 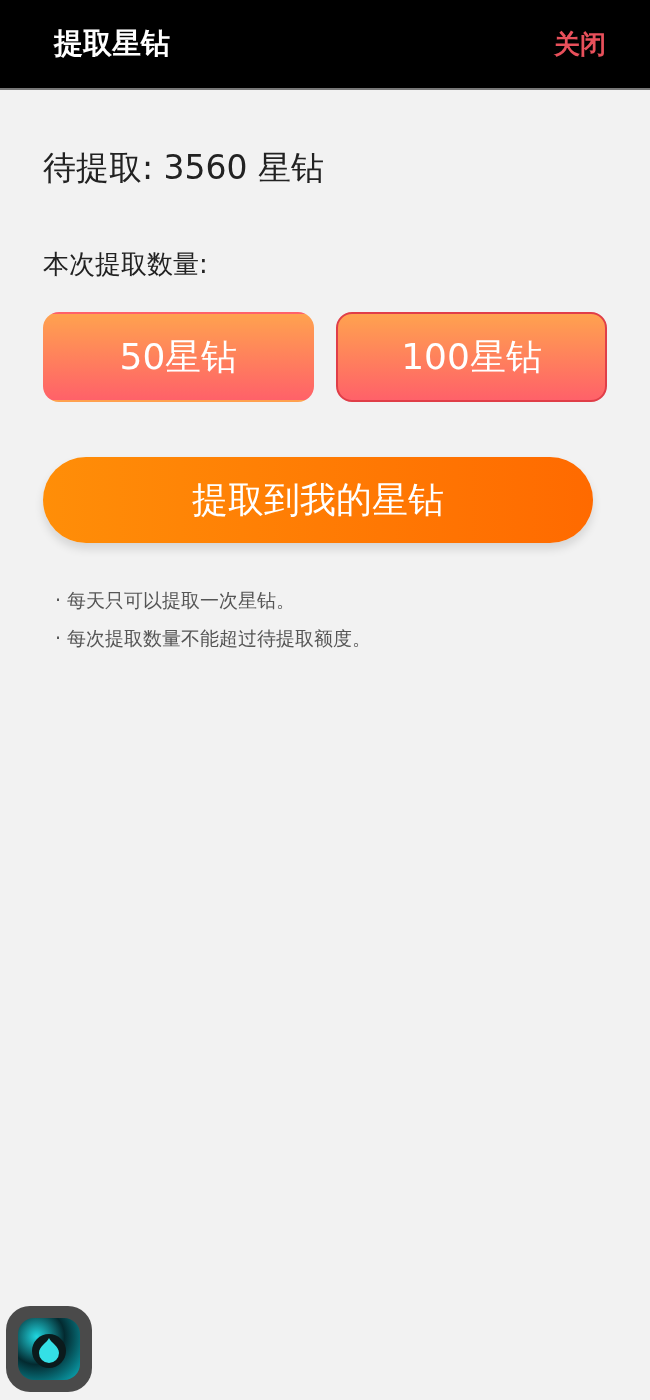 What do you see at coordinates (318, 500) in the screenshot?
I see `submit-button: 提取到我的星钻` at bounding box center [318, 500].